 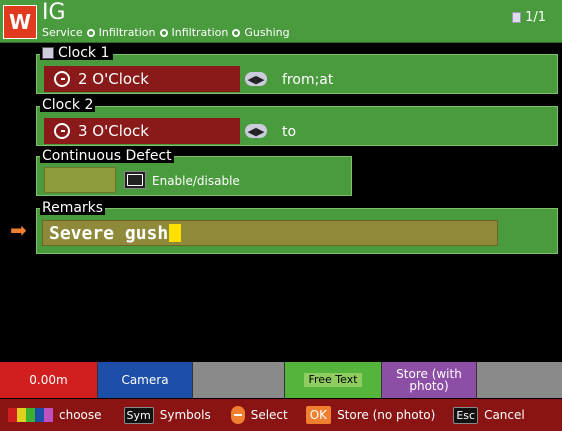 What do you see at coordinates (318, 415) in the screenshot?
I see `ok-key: OK` at bounding box center [318, 415].